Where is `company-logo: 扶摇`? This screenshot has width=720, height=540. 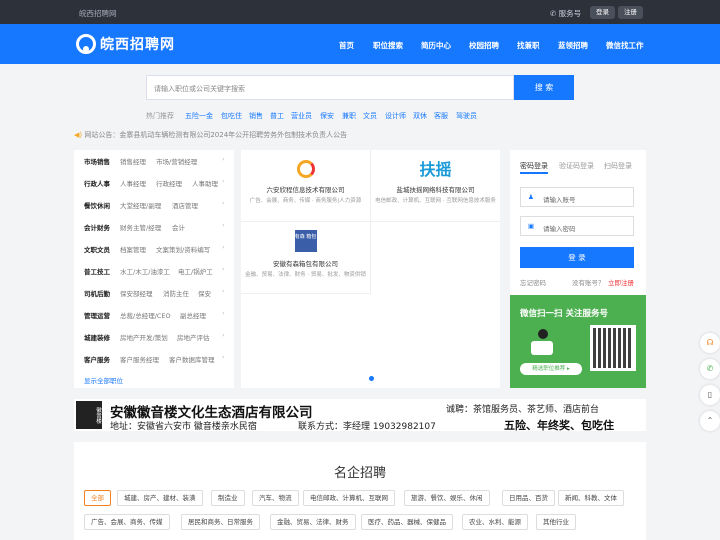
company-logo: 扶摇 is located at coordinates (435, 169).